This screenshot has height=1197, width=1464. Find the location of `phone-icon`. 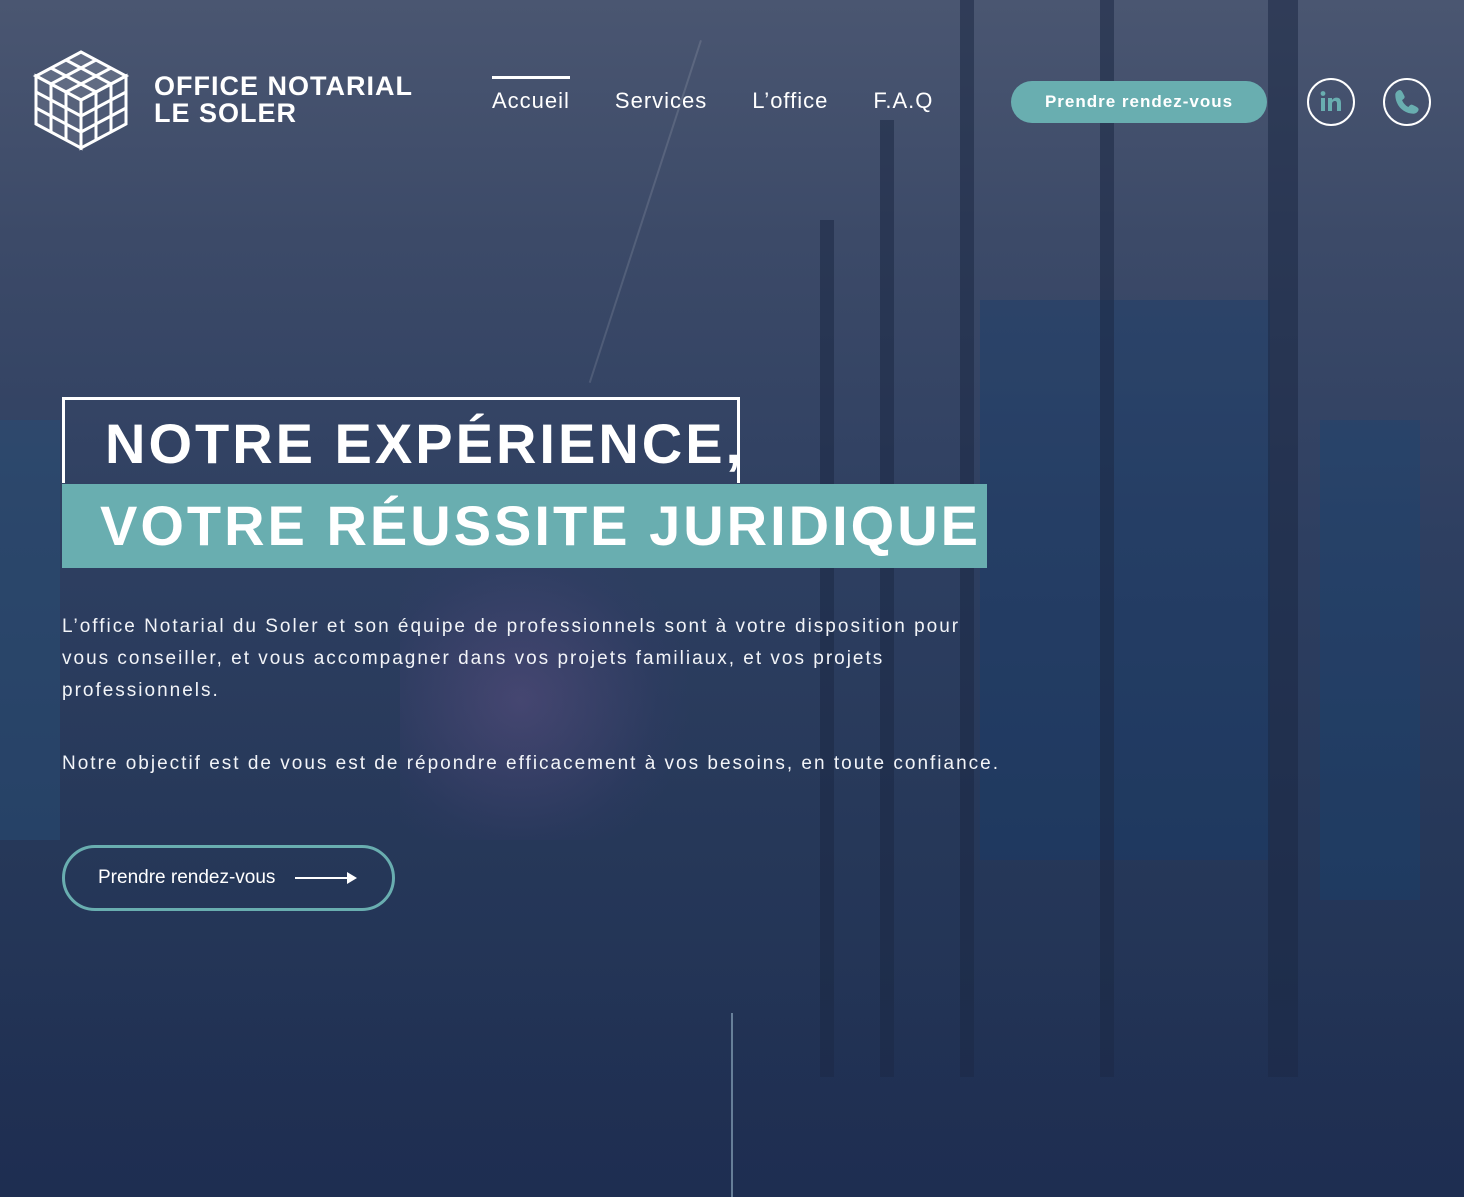

phone-icon is located at coordinates (1407, 102).